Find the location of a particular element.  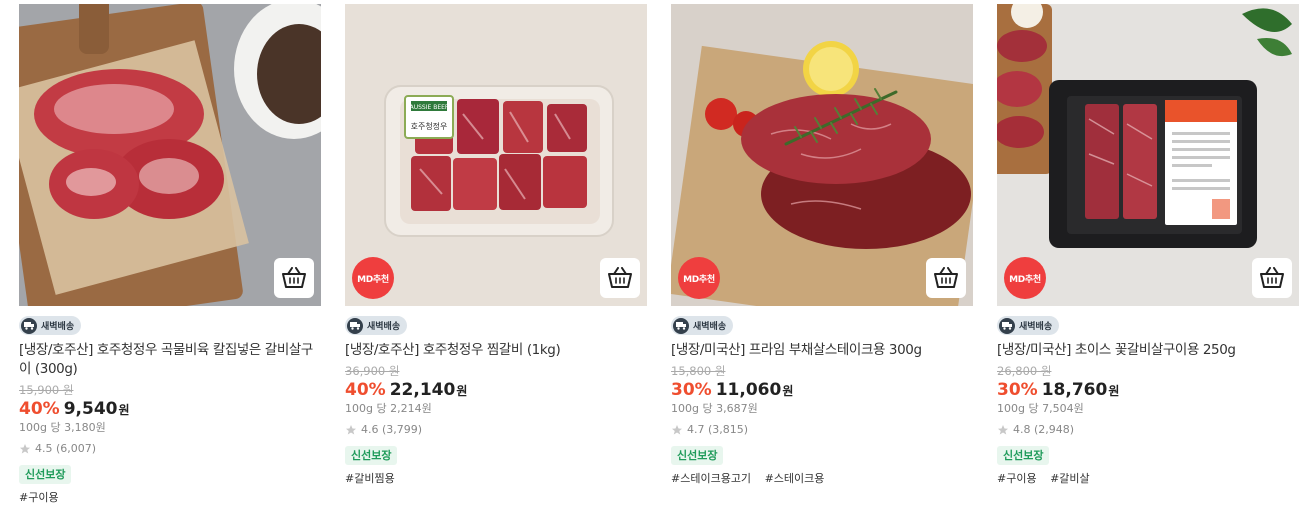

price-row: 30% 11,060 원 is located at coordinates (822, 390).